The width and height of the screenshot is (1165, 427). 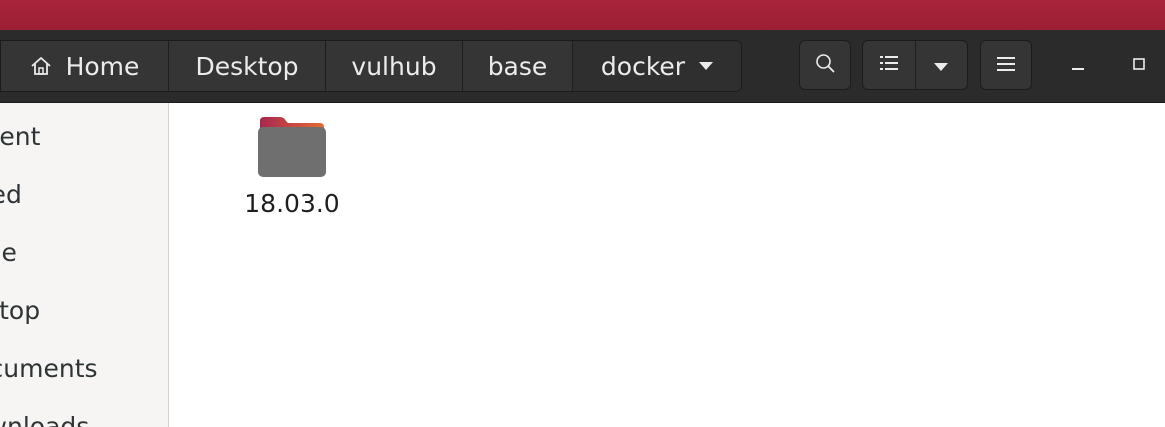 What do you see at coordinates (292, 203) in the screenshot?
I see `folder-name: 18.03.0` at bounding box center [292, 203].